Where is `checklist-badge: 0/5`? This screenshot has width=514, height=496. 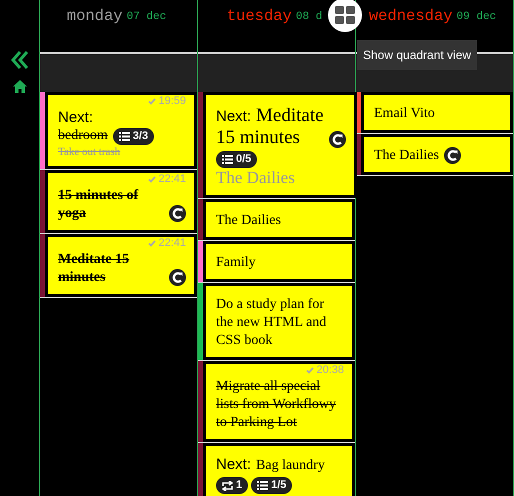
checklist-badge: 0/5 is located at coordinates (237, 159).